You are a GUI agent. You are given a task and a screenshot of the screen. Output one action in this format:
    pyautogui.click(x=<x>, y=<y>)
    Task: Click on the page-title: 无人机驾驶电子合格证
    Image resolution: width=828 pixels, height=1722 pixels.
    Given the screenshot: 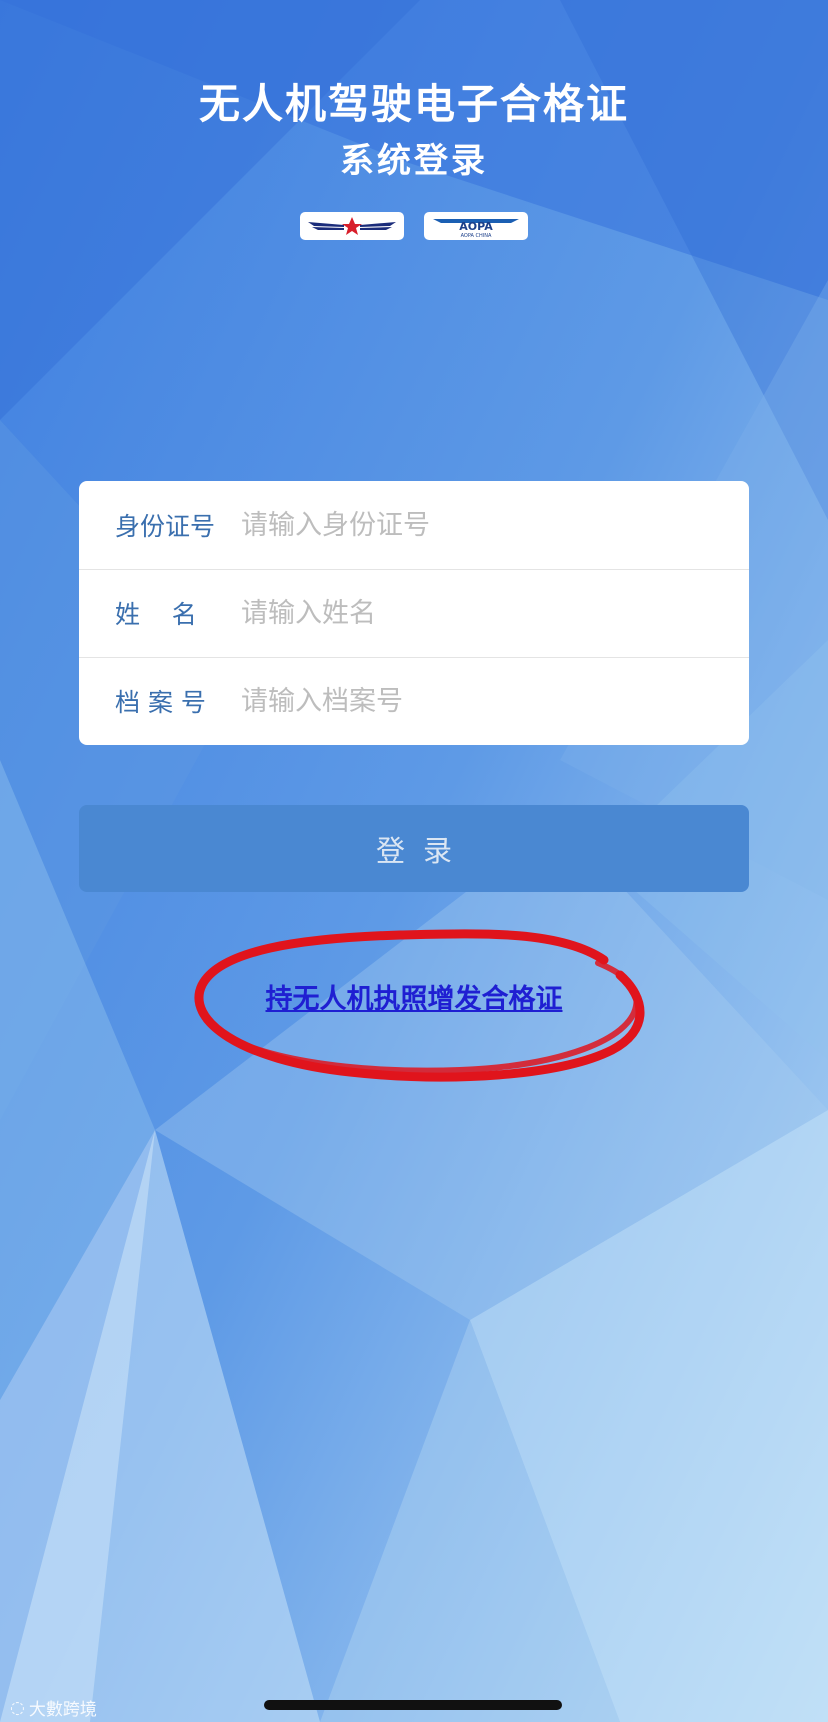 What is the action you would take?
    pyautogui.click(x=414, y=104)
    